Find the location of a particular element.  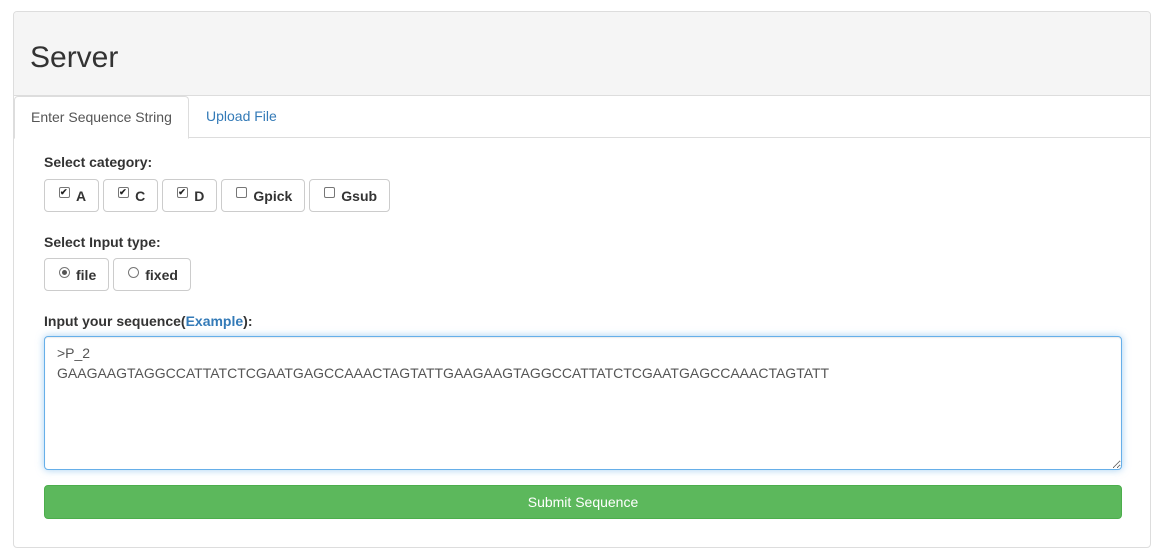

category-option-gpick: Gpick is located at coordinates (263, 195).